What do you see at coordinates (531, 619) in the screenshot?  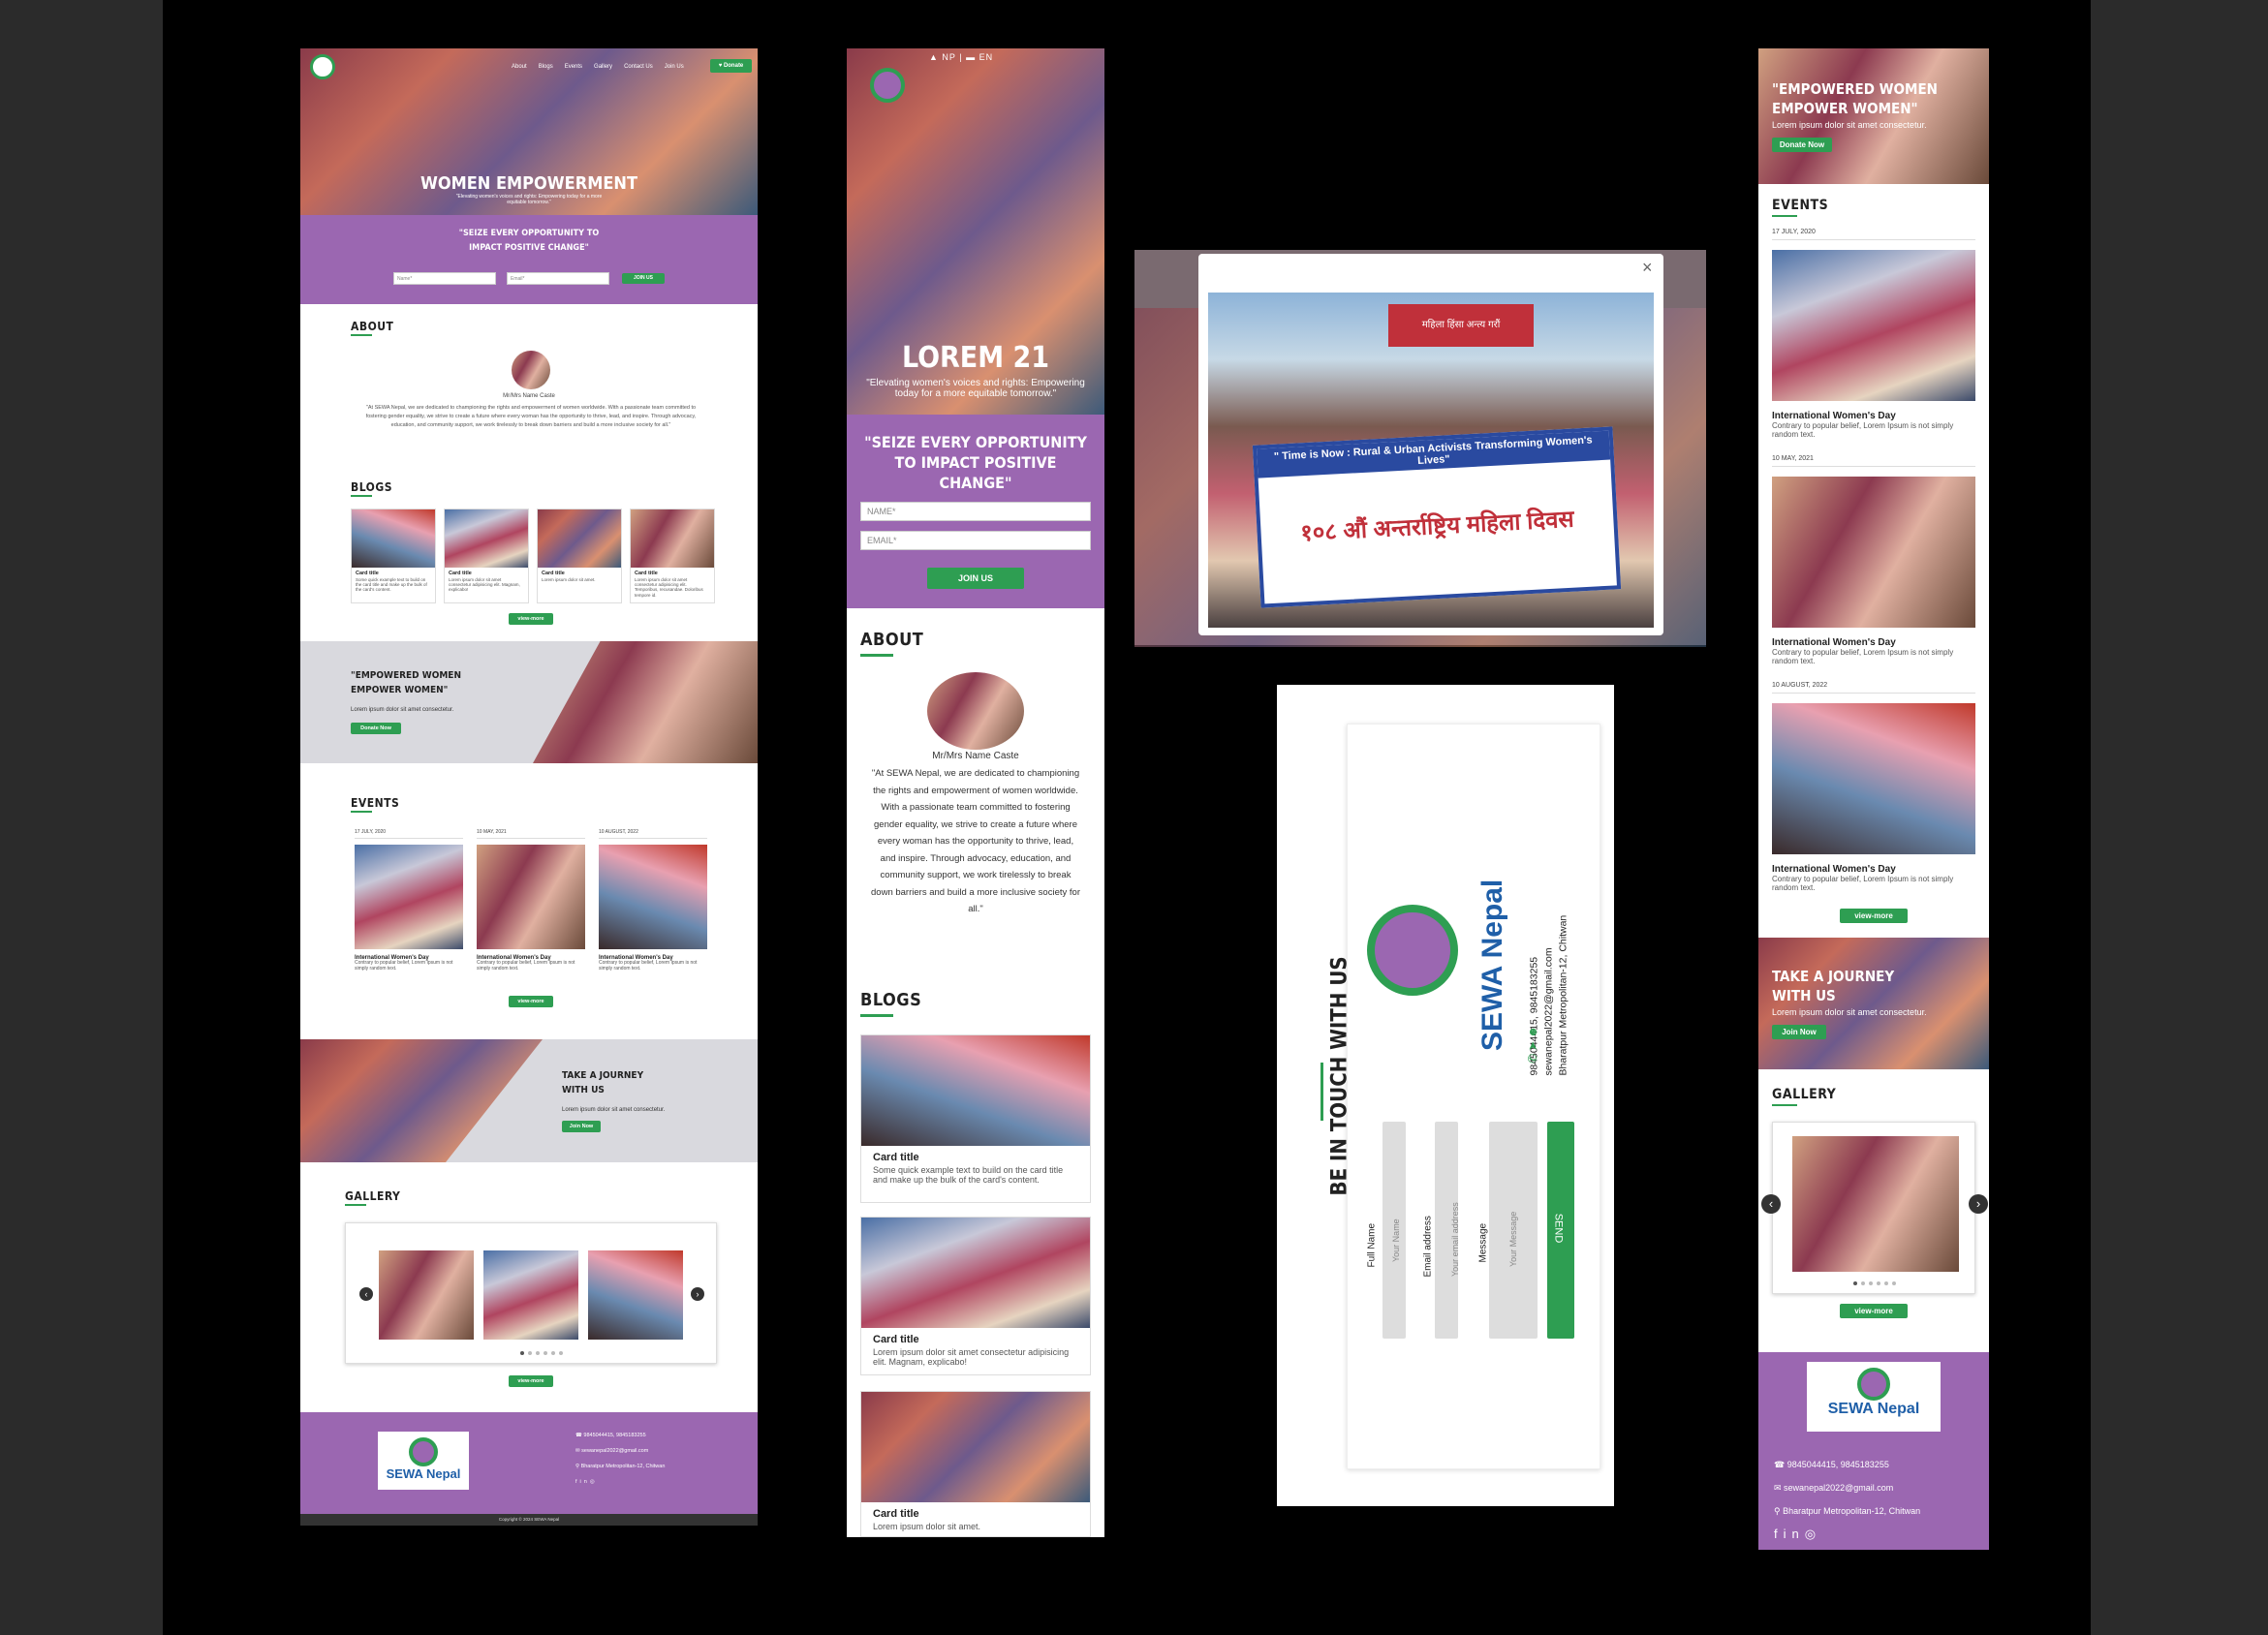 I see `desktop-blogs-view-more: view-more` at bounding box center [531, 619].